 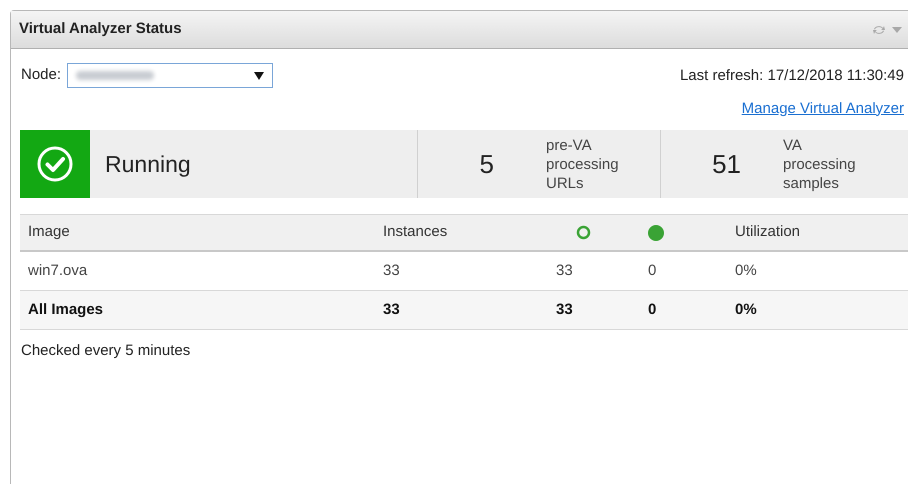 What do you see at coordinates (767, 232) in the screenshot?
I see `column-header: Utilization` at bounding box center [767, 232].